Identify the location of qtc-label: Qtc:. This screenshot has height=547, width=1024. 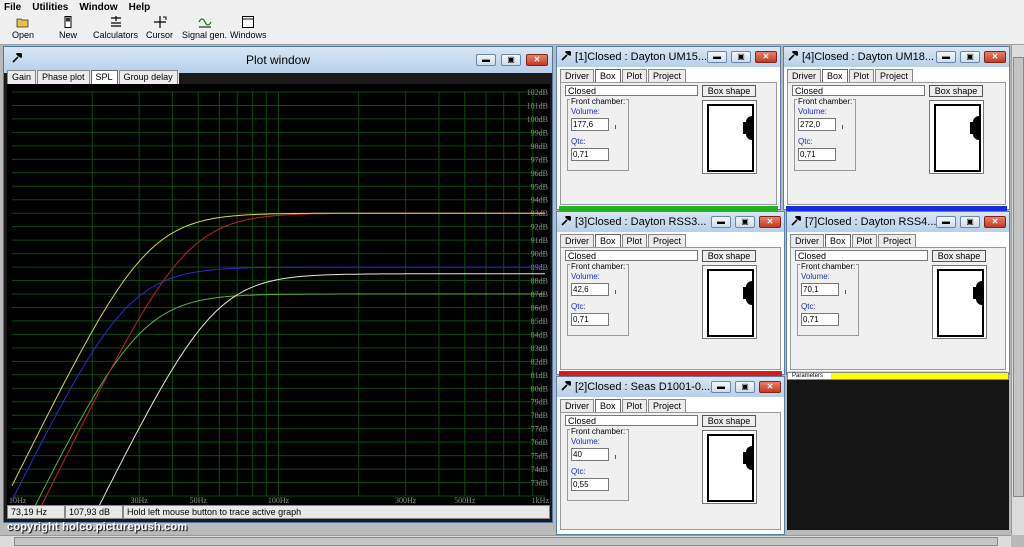
(578, 141).